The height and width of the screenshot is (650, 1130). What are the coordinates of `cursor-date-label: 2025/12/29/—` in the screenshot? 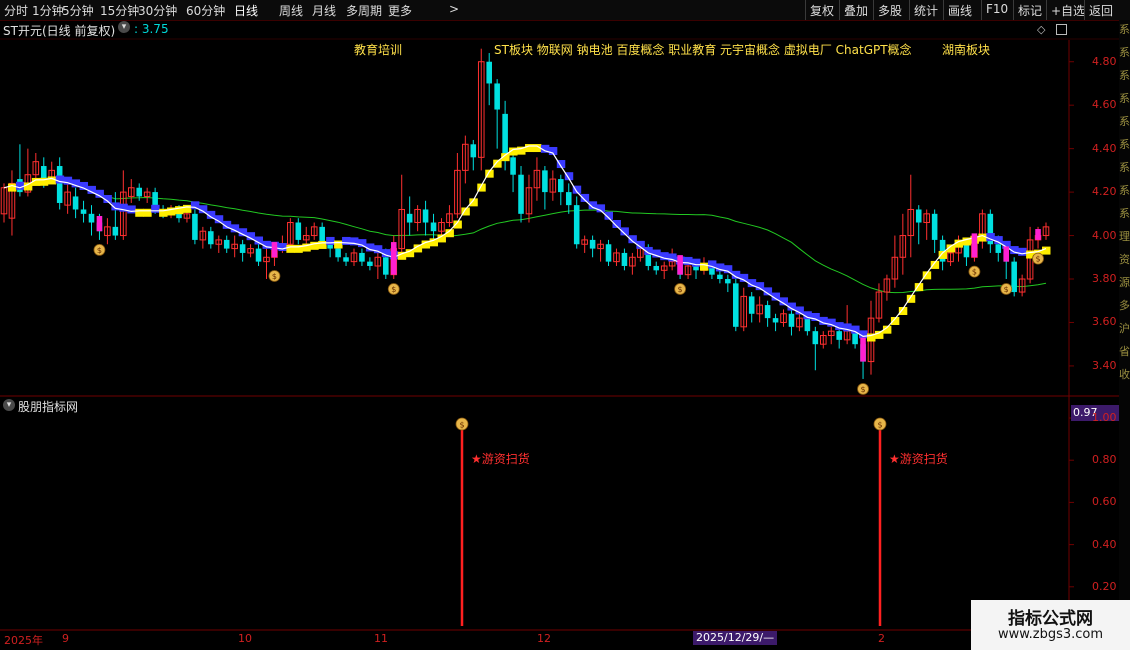 It's located at (735, 638).